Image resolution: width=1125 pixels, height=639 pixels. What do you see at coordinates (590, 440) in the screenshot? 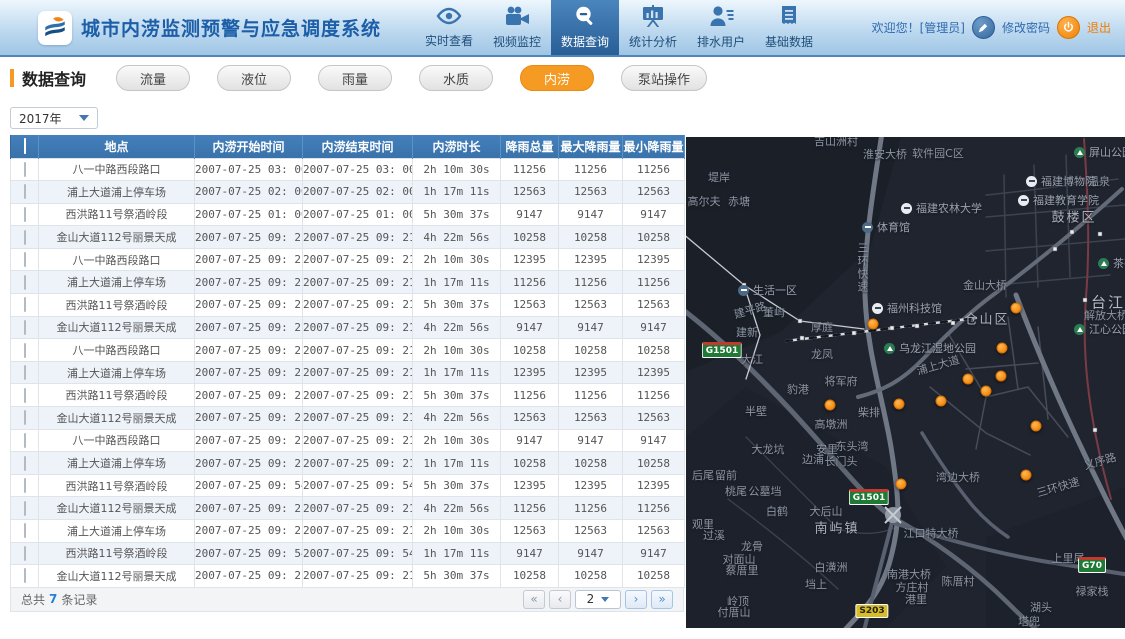
I see `cell: 9147` at bounding box center [590, 440].